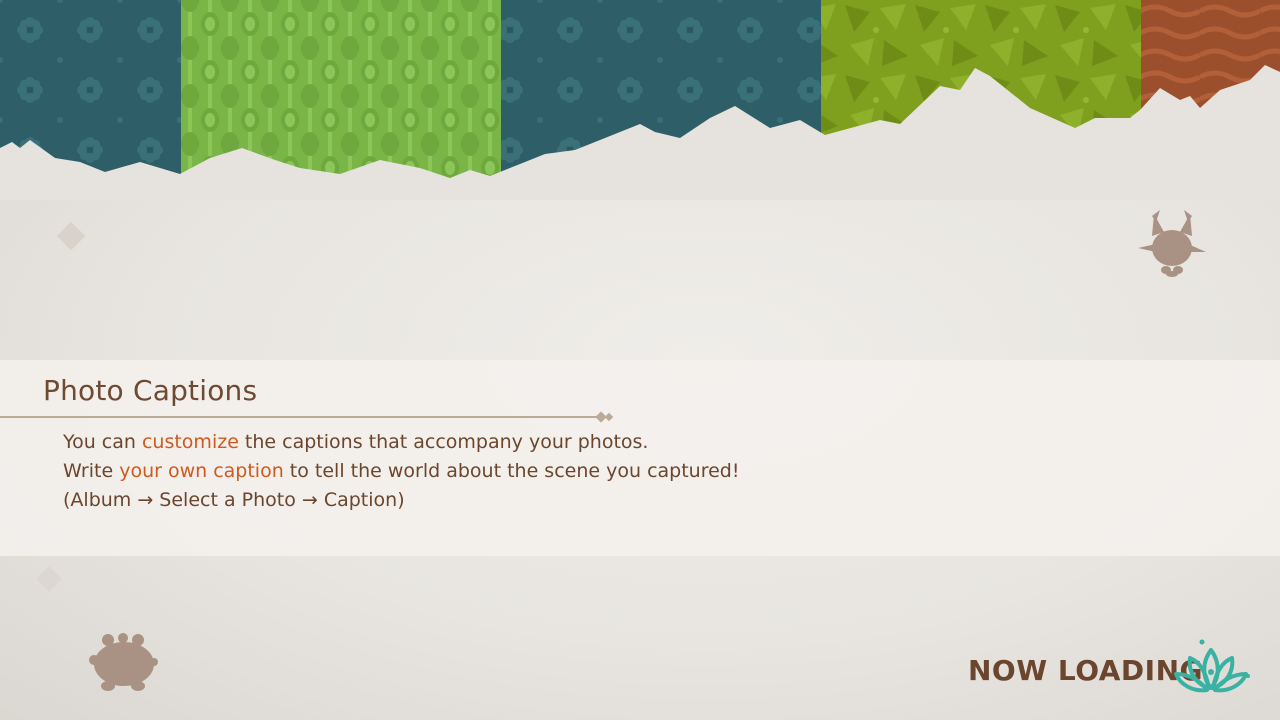 Image resolution: width=1280 pixels, height=720 pixels. Describe the element at coordinates (1086, 670) in the screenshot. I see `now-loading-label: NOW LOADING` at that location.